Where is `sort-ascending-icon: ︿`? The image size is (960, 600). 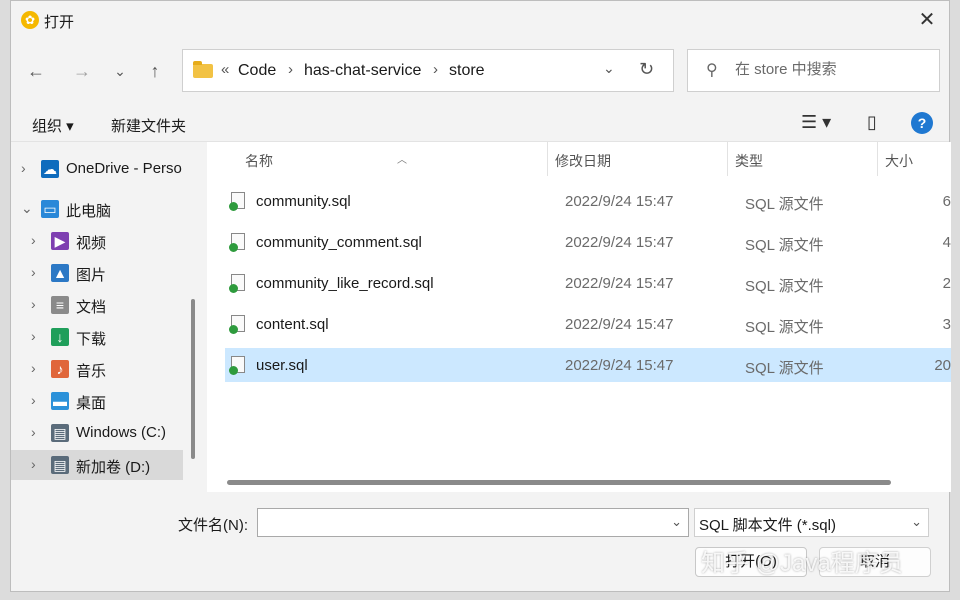 sort-ascending-icon: ︿ is located at coordinates (402, 160).